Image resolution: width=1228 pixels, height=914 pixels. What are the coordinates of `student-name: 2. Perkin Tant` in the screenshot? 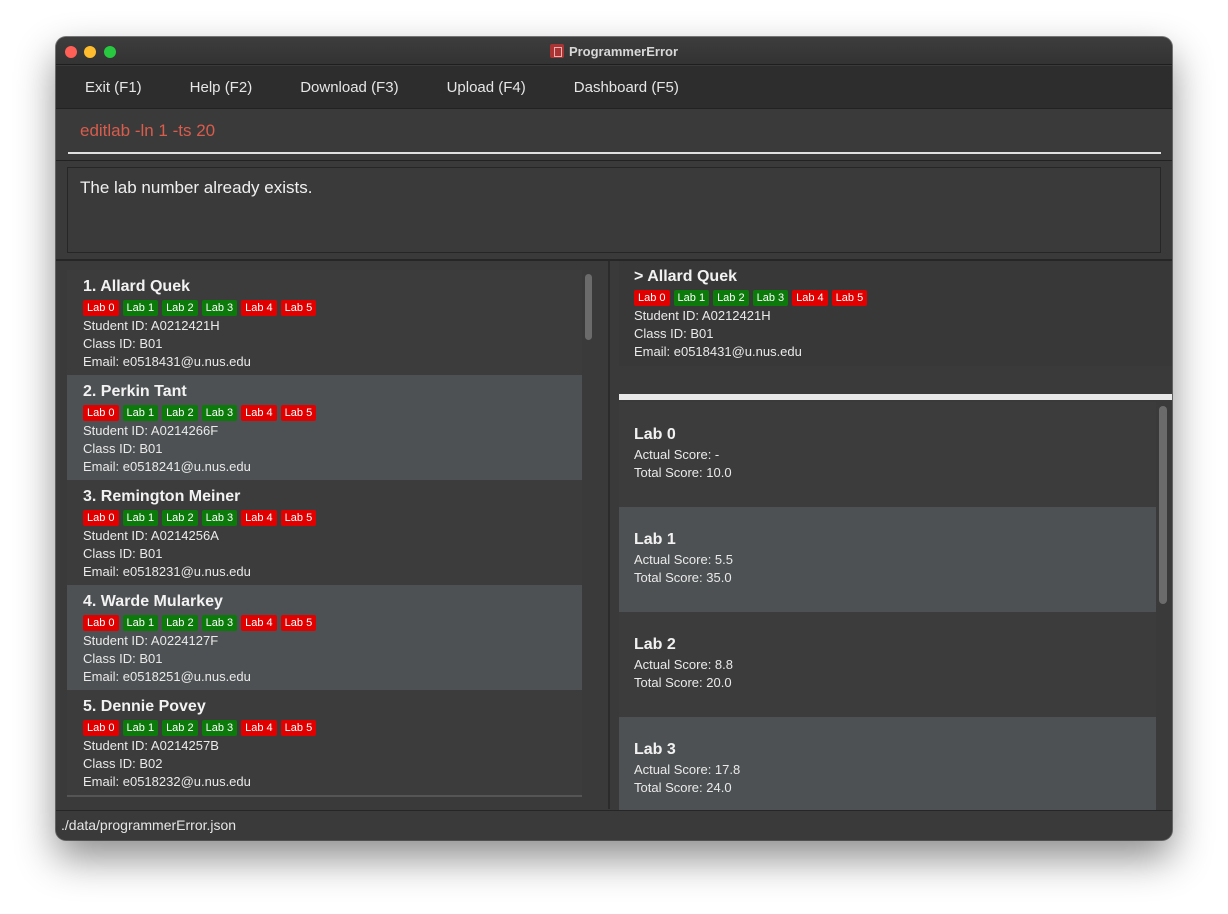 It's located at (135, 391).